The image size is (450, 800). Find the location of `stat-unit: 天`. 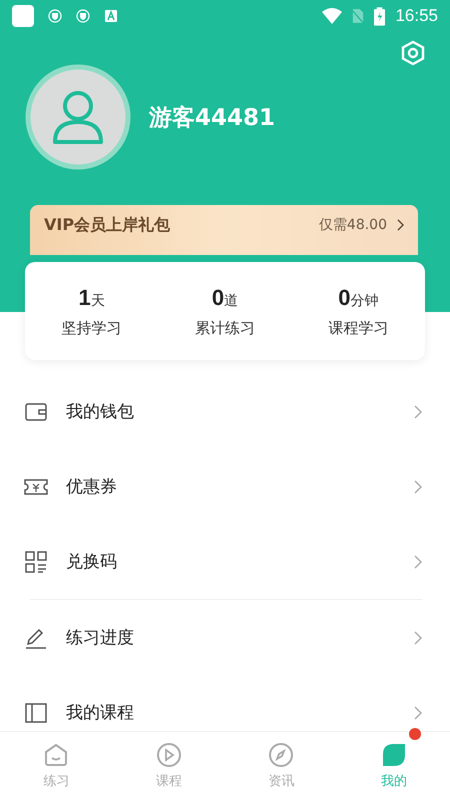

stat-unit: 天 is located at coordinates (97, 301).